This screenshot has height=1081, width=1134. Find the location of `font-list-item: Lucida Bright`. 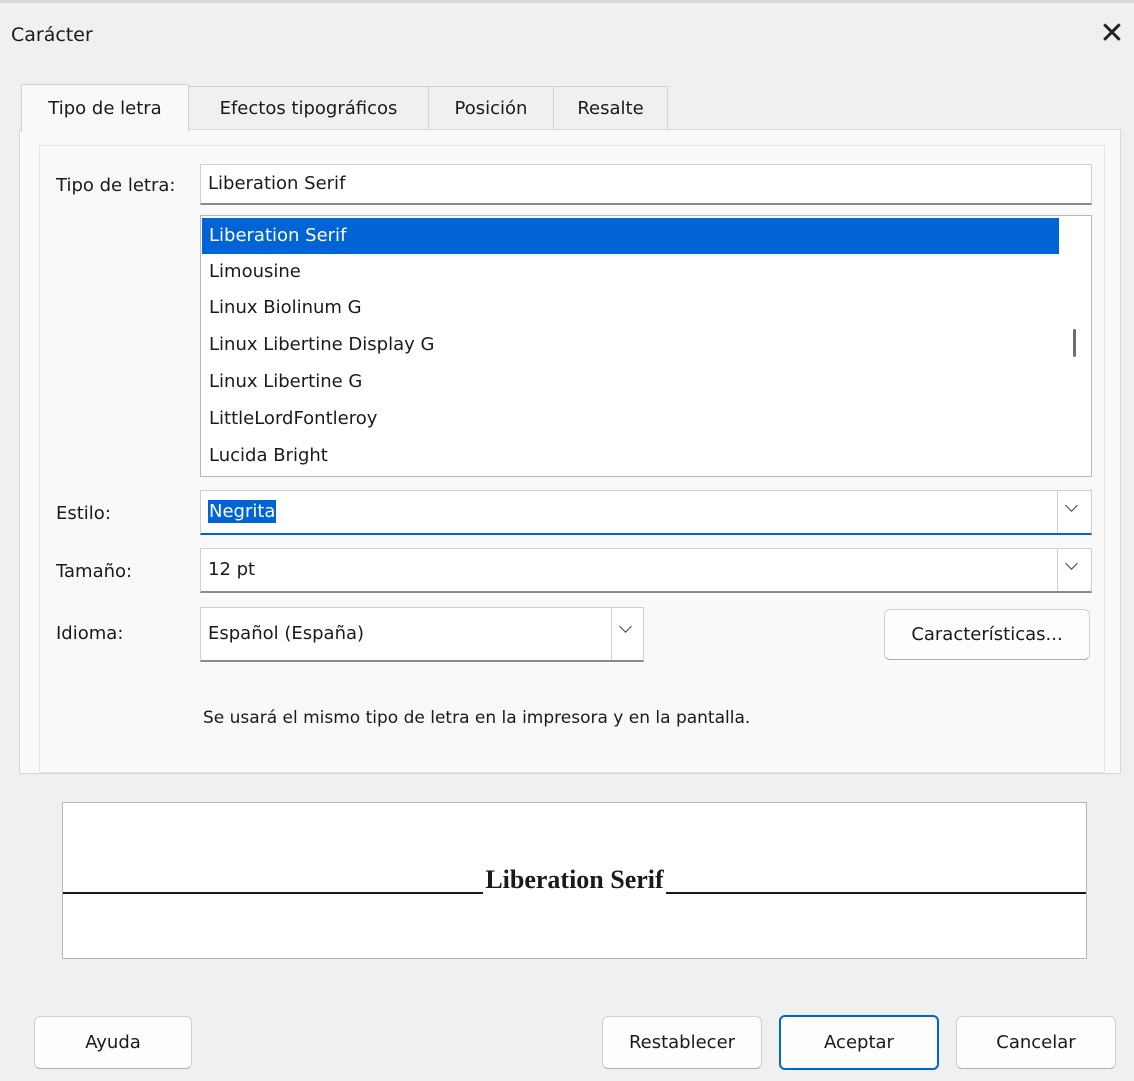

font-list-item: Lucida Bright is located at coordinates (630, 456).